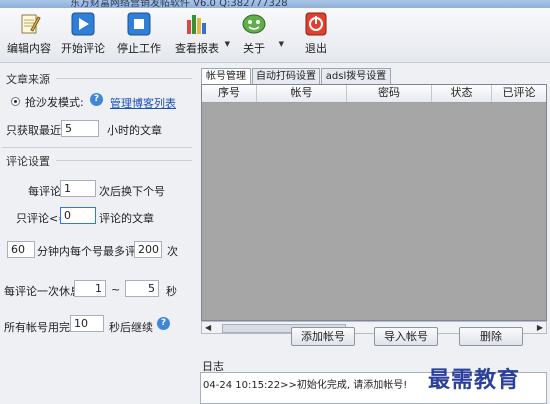 This screenshot has width=550, height=404. What do you see at coordinates (323, 336) in the screenshot?
I see `add-account-button: 添加帐号` at bounding box center [323, 336].